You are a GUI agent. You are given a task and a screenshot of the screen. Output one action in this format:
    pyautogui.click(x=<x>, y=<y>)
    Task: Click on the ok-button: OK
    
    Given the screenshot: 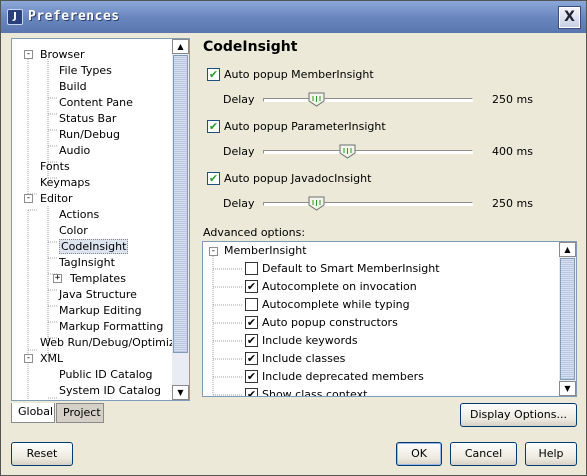 What is the action you would take?
    pyautogui.click(x=419, y=454)
    